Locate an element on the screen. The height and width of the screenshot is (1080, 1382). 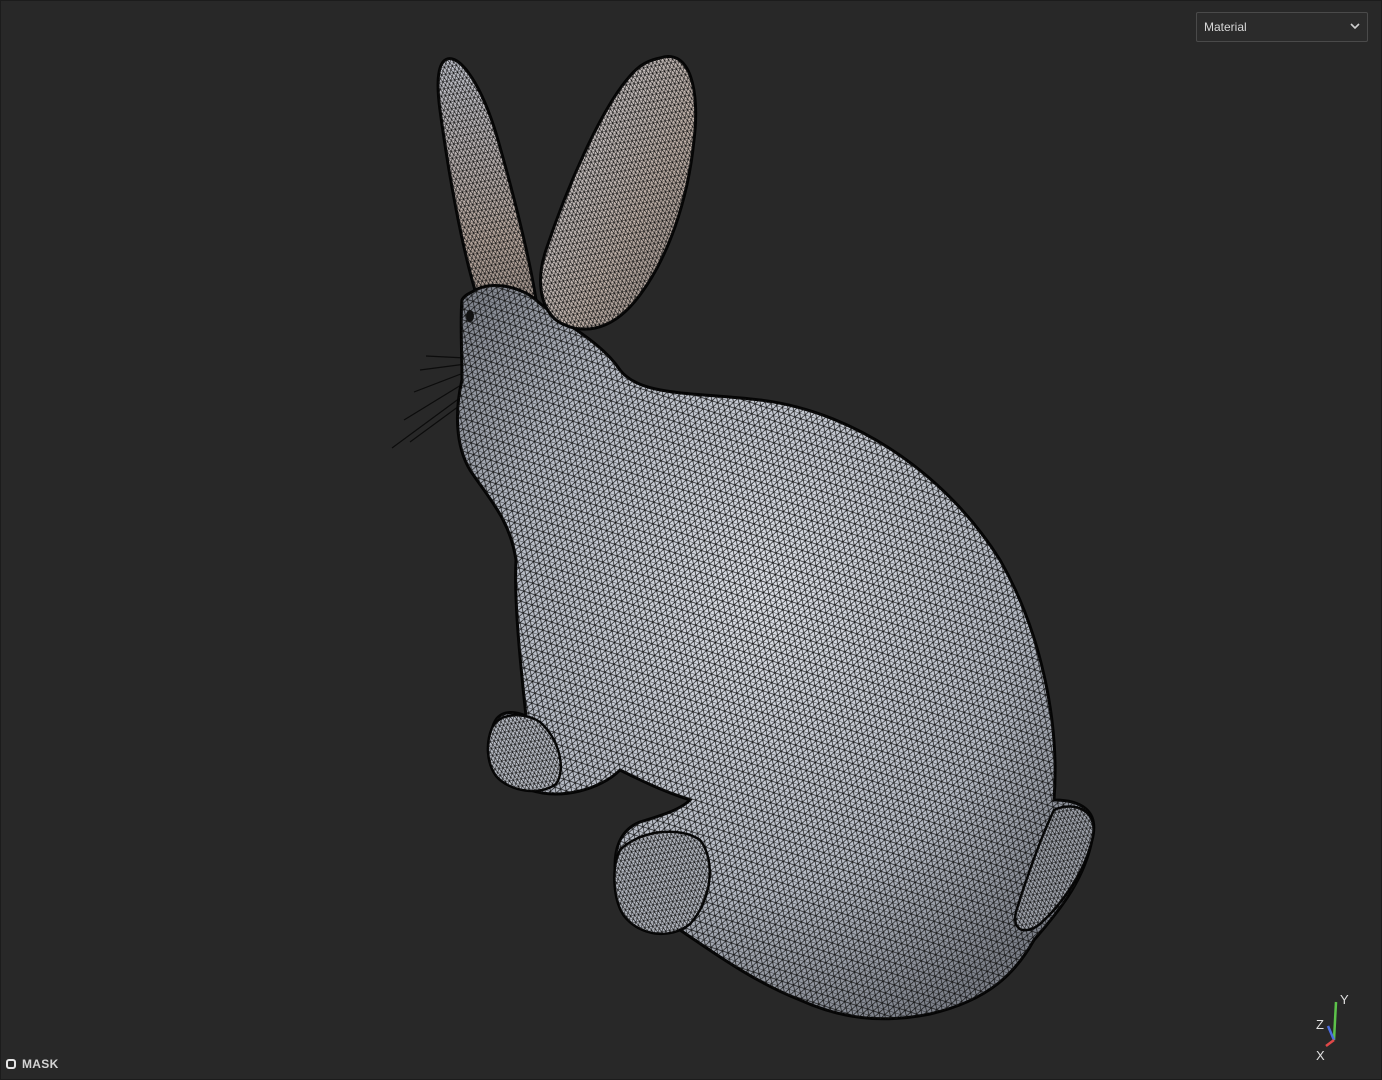
z-axis-label: Z is located at coordinates (1320, 1024).